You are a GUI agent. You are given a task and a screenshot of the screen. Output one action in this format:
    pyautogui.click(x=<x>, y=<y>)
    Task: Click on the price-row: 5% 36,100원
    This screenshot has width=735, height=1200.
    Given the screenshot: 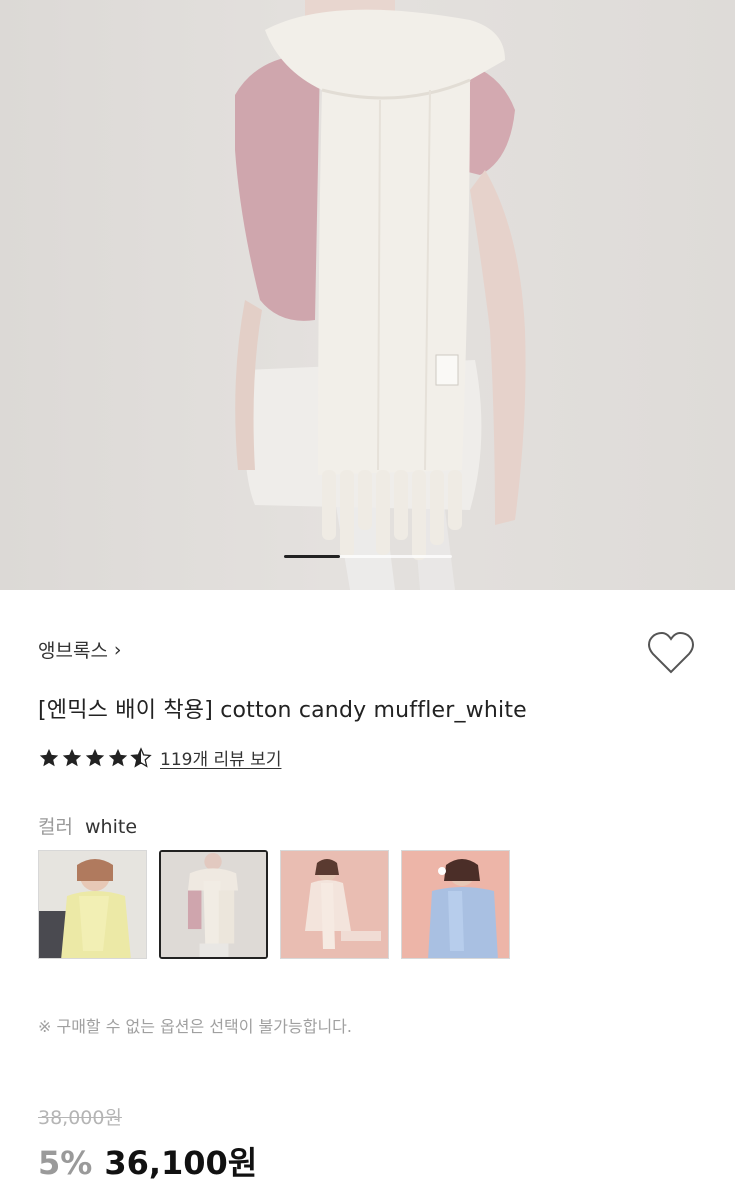 What is the action you would take?
    pyautogui.click(x=147, y=1161)
    